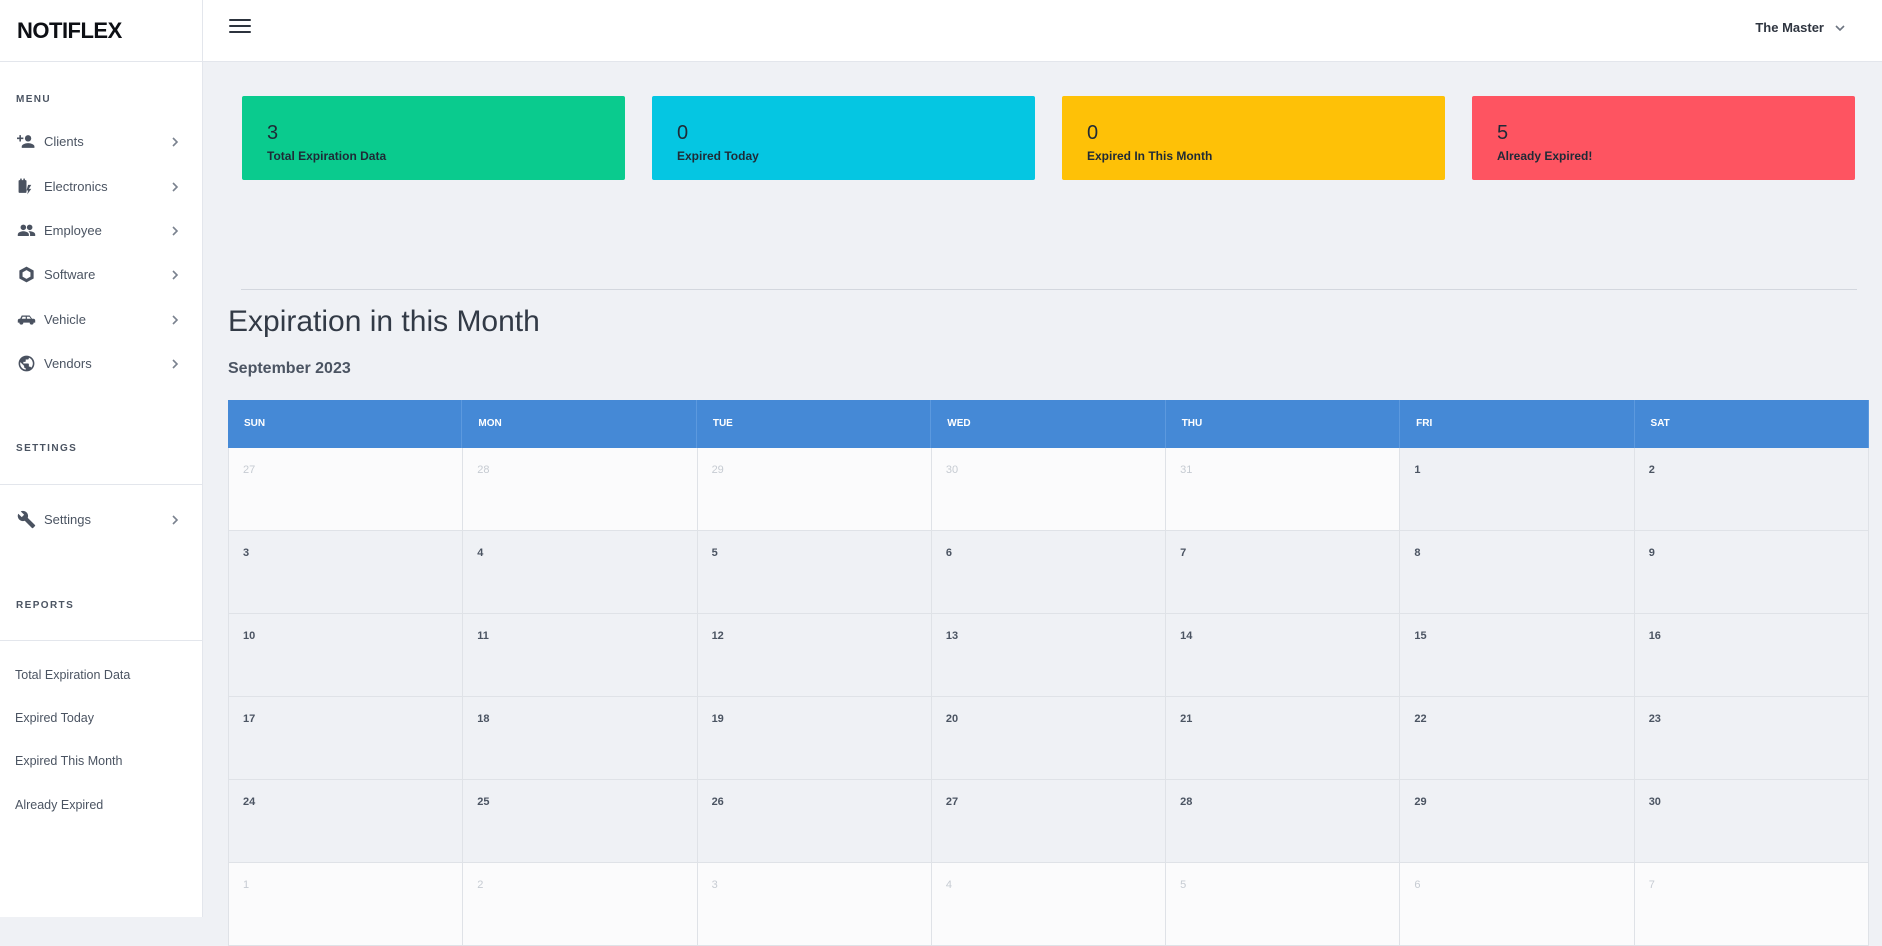 The image size is (1882, 946). What do you see at coordinates (289, 368) in the screenshot?
I see `calendar-month-title: September 2023` at bounding box center [289, 368].